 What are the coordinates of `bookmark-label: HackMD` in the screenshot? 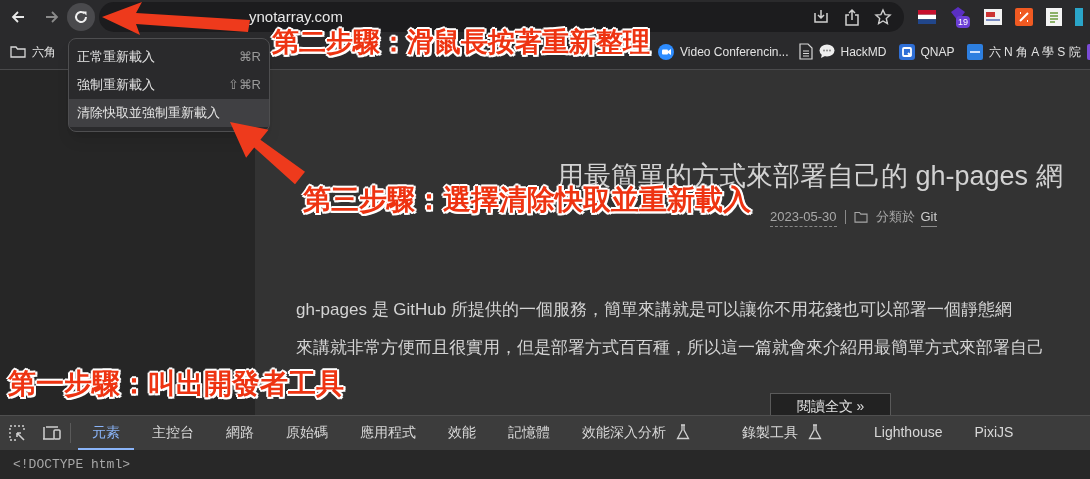 It's located at (863, 51).